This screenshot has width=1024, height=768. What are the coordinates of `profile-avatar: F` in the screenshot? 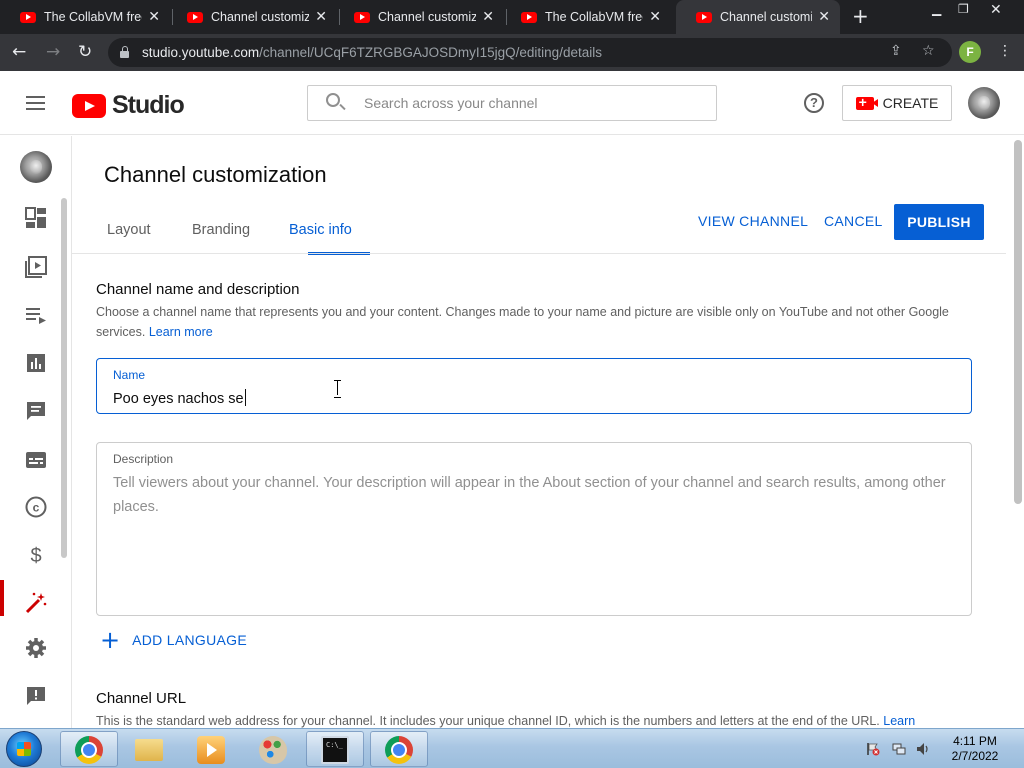 It's located at (970, 52).